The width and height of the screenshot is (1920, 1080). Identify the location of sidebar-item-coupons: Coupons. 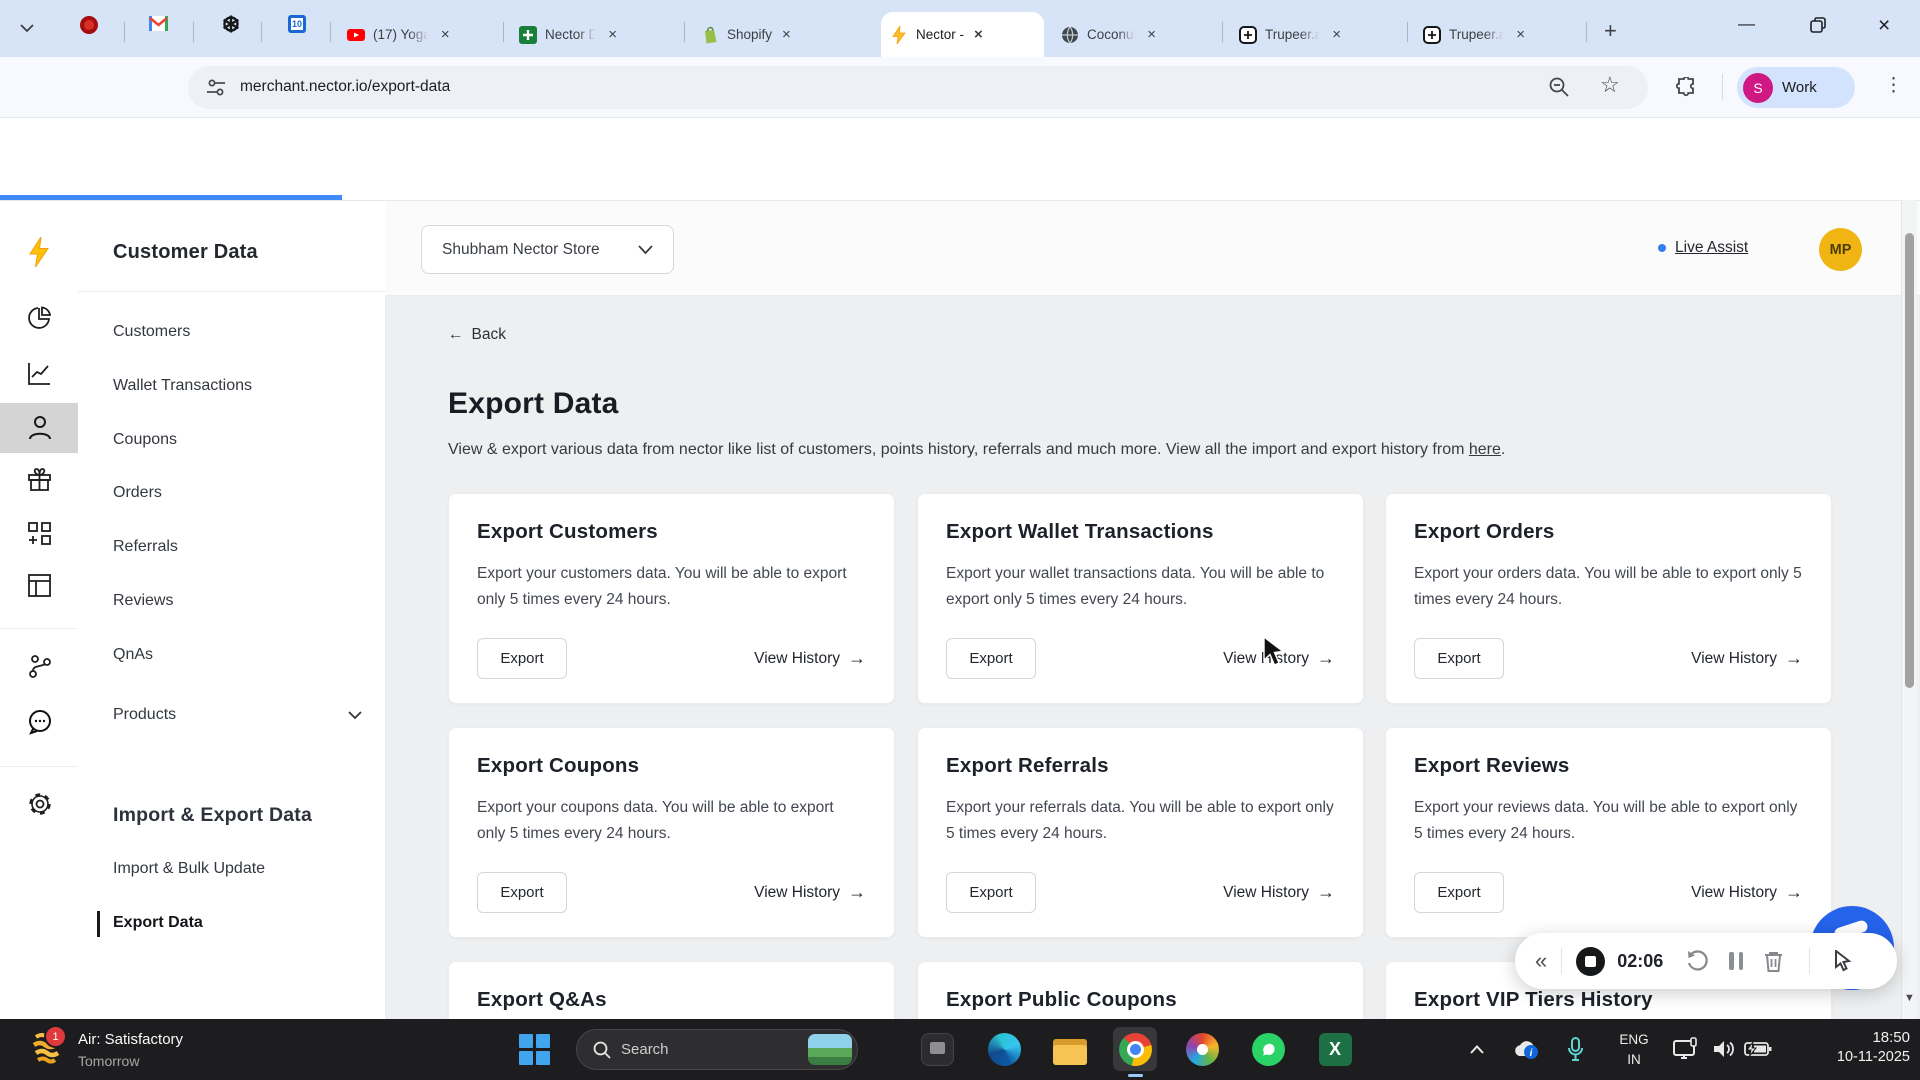
(145, 440).